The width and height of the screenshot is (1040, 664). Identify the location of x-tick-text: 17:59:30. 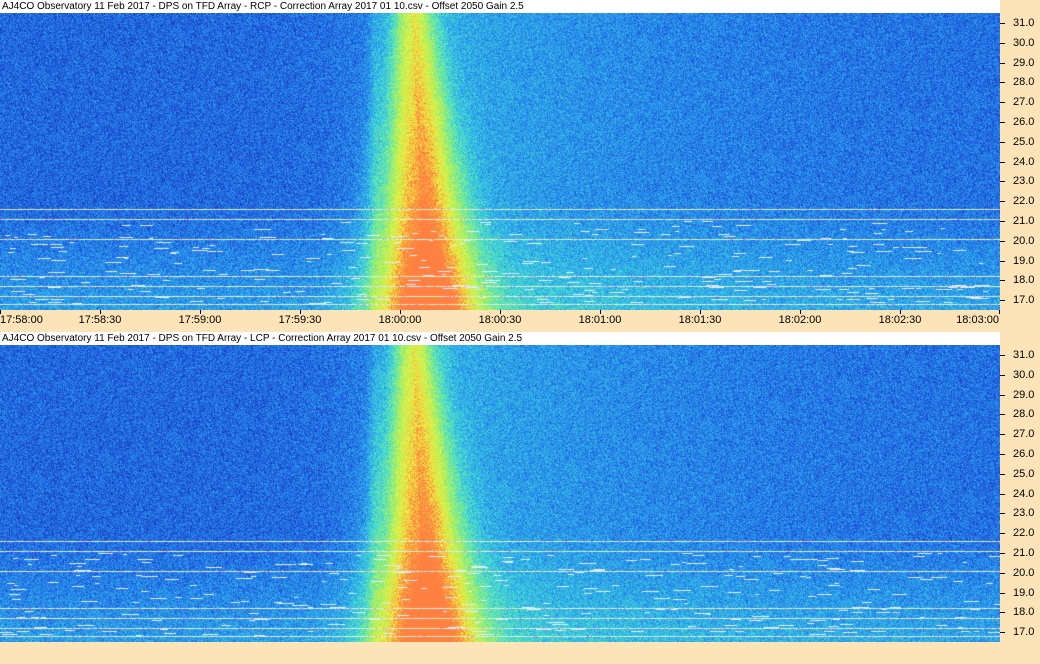
(300, 320).